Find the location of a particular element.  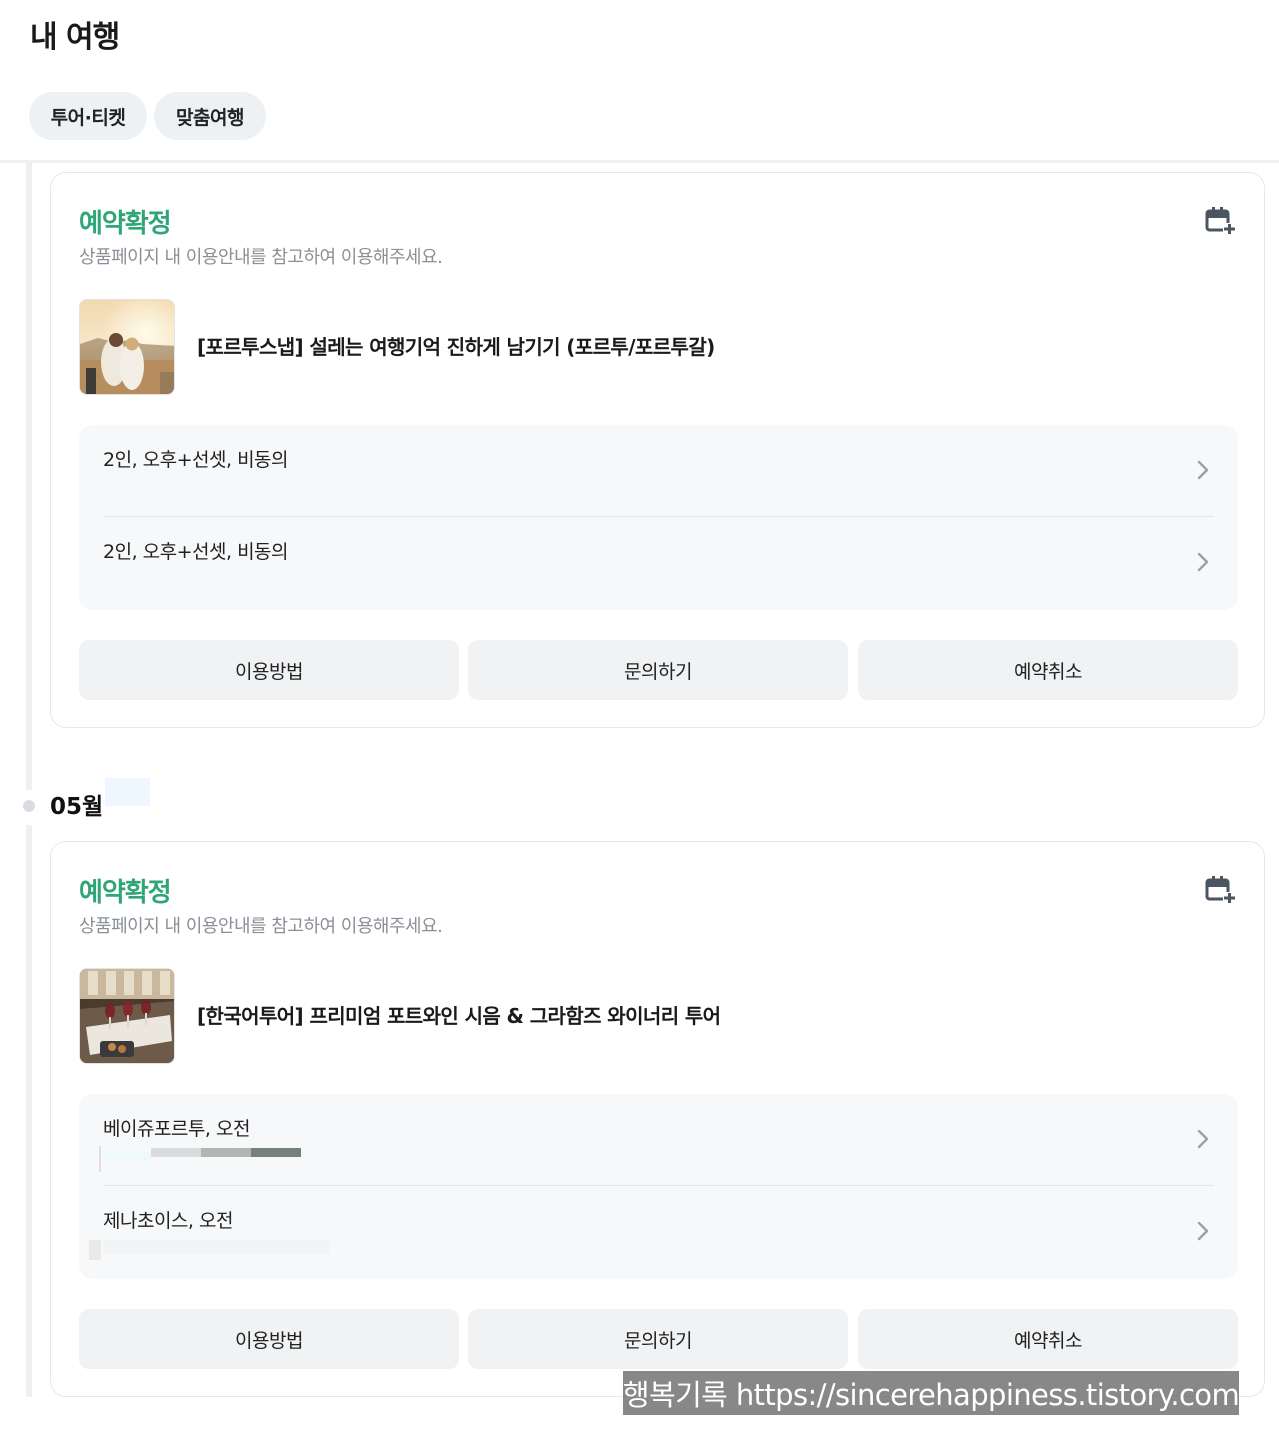

option-row: 제나초이스, 오전 is located at coordinates (651, 1231).